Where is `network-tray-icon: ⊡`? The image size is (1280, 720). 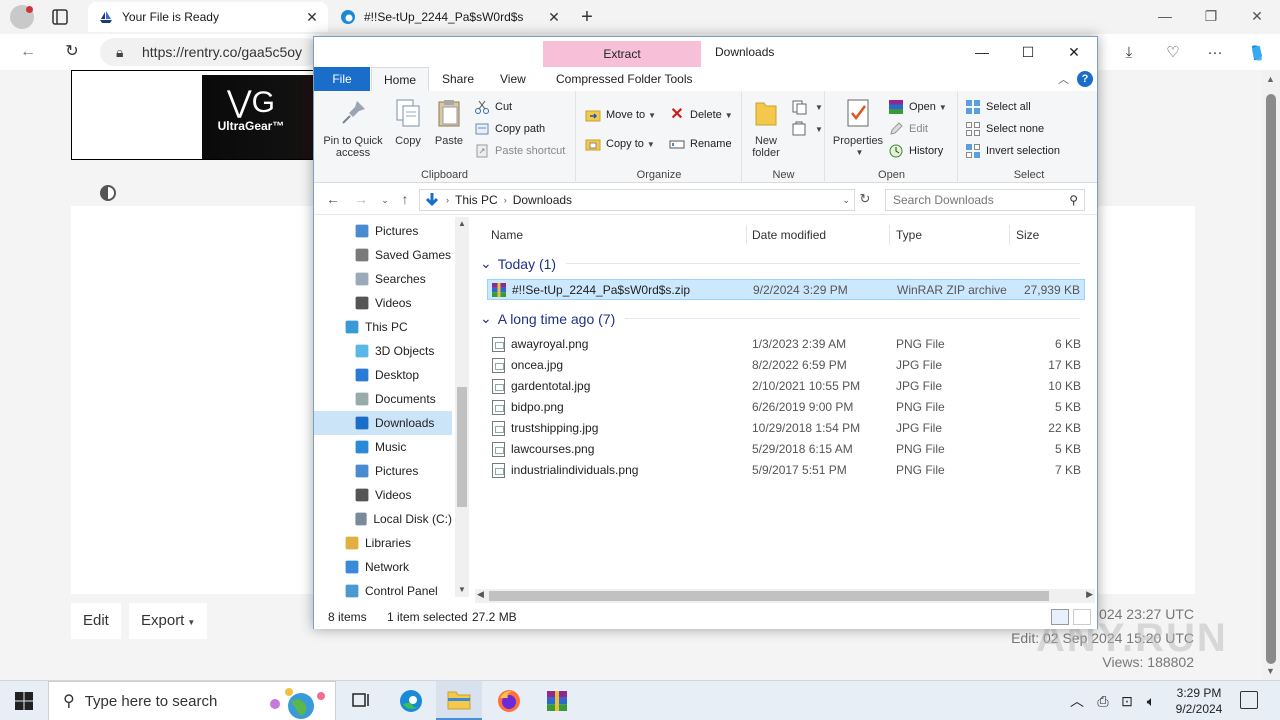
network-tray-icon: ⊡ is located at coordinates (1127, 701).